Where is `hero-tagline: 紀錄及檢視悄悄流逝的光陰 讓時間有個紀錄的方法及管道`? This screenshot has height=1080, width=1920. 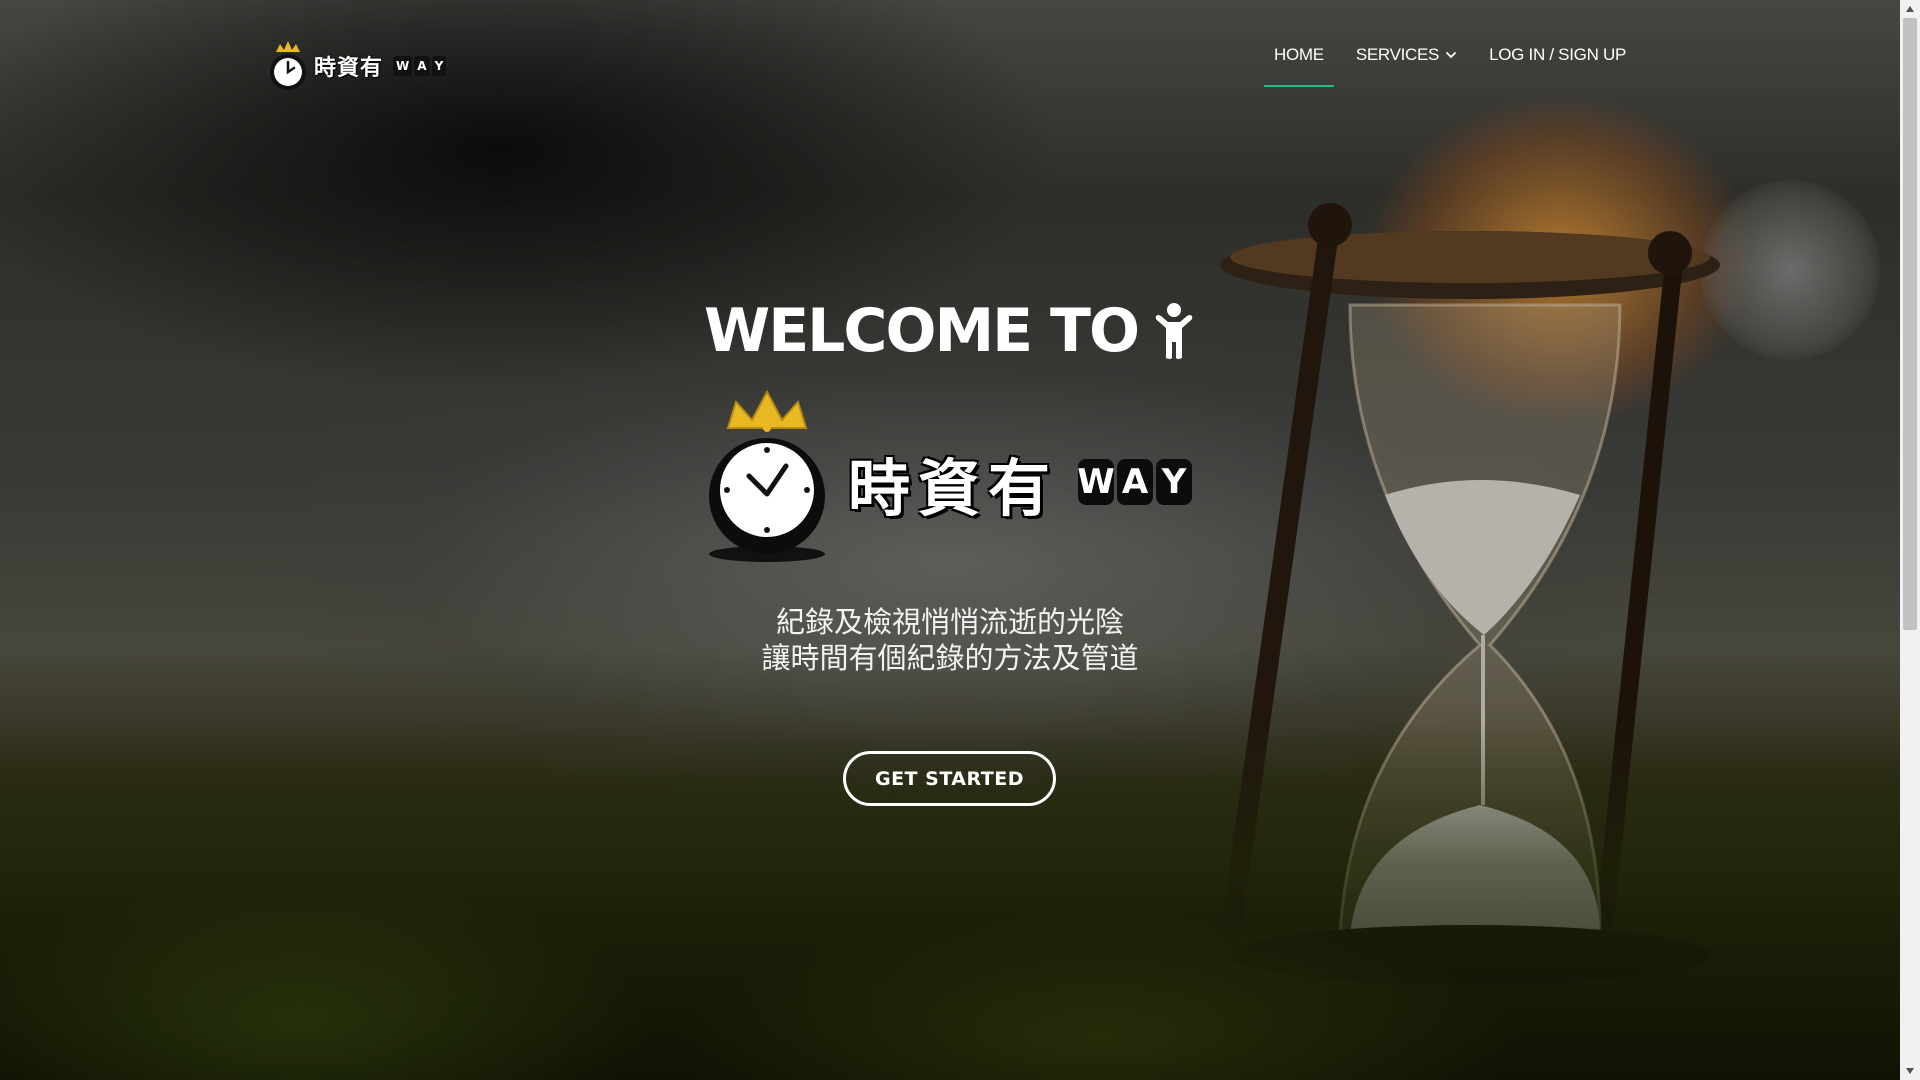
hero-tagline: 紀錄及檢視悄悄流逝的光陰 讓時間有個紀錄的方法及管道 is located at coordinates (950, 640).